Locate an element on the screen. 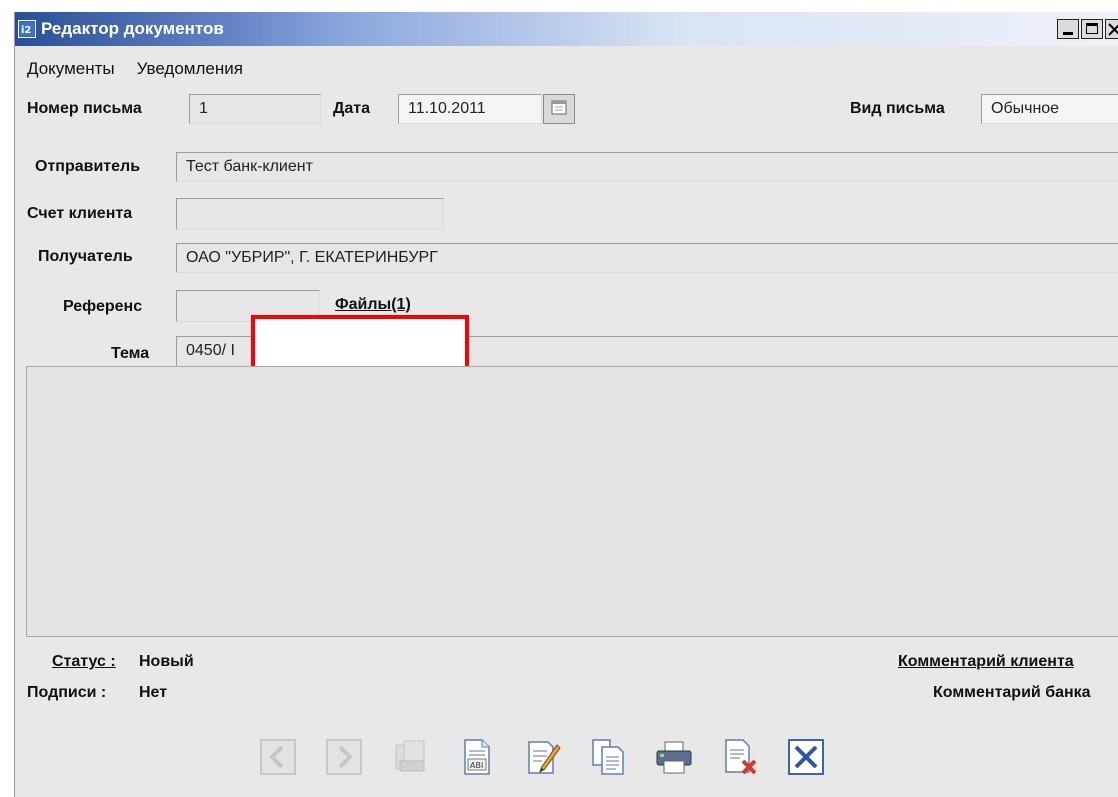 This screenshot has height=797, width=1118. sender-field: Тест банк-клиент is located at coordinates (647, 167).